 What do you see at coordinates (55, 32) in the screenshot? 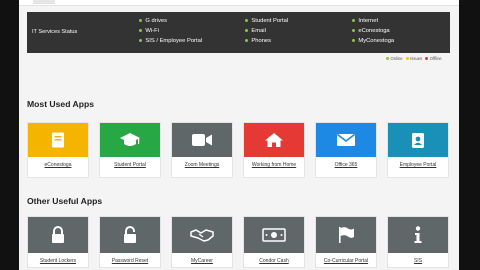
I see `status-panel-title: IT Services Status` at bounding box center [55, 32].